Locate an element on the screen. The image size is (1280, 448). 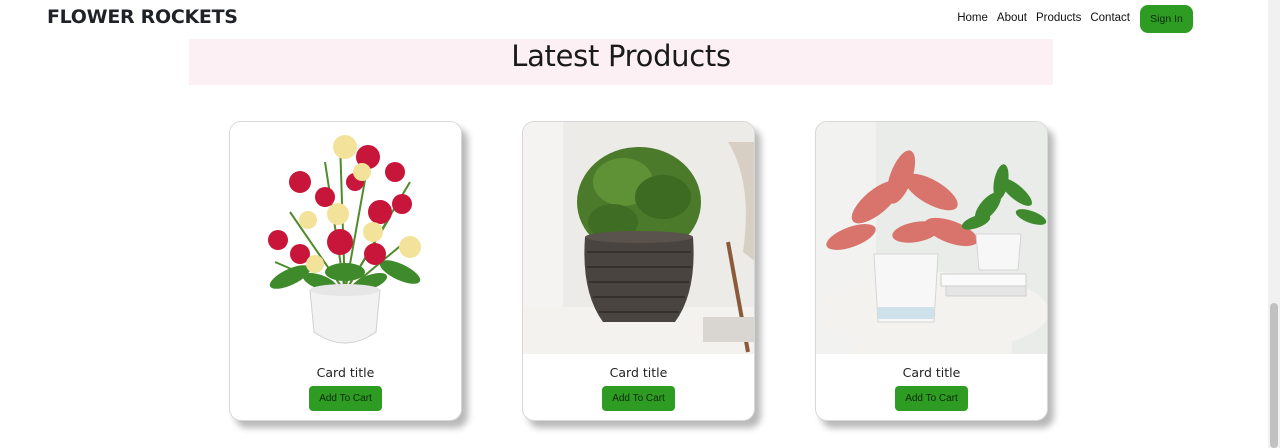
nav-links: Home About Products Contact is located at coordinates (1043, 18).